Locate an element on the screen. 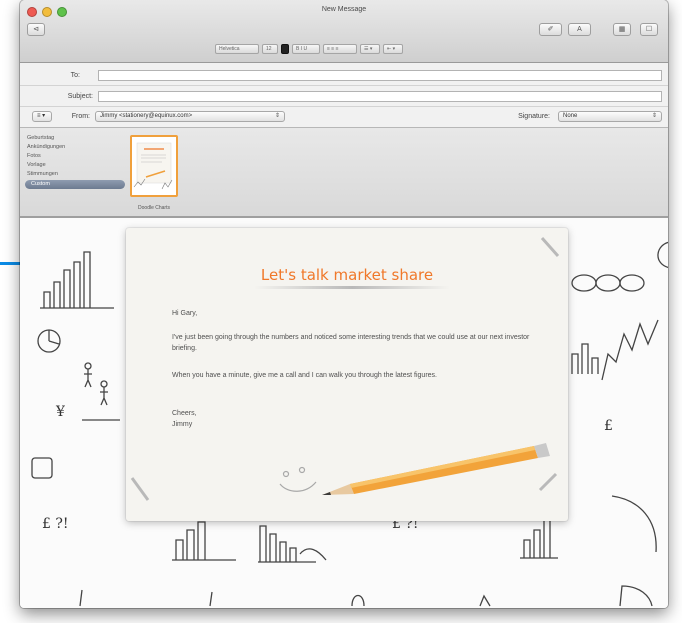  stationery-thumbnail-caption: Doodle Charts is located at coordinates (154, 208).